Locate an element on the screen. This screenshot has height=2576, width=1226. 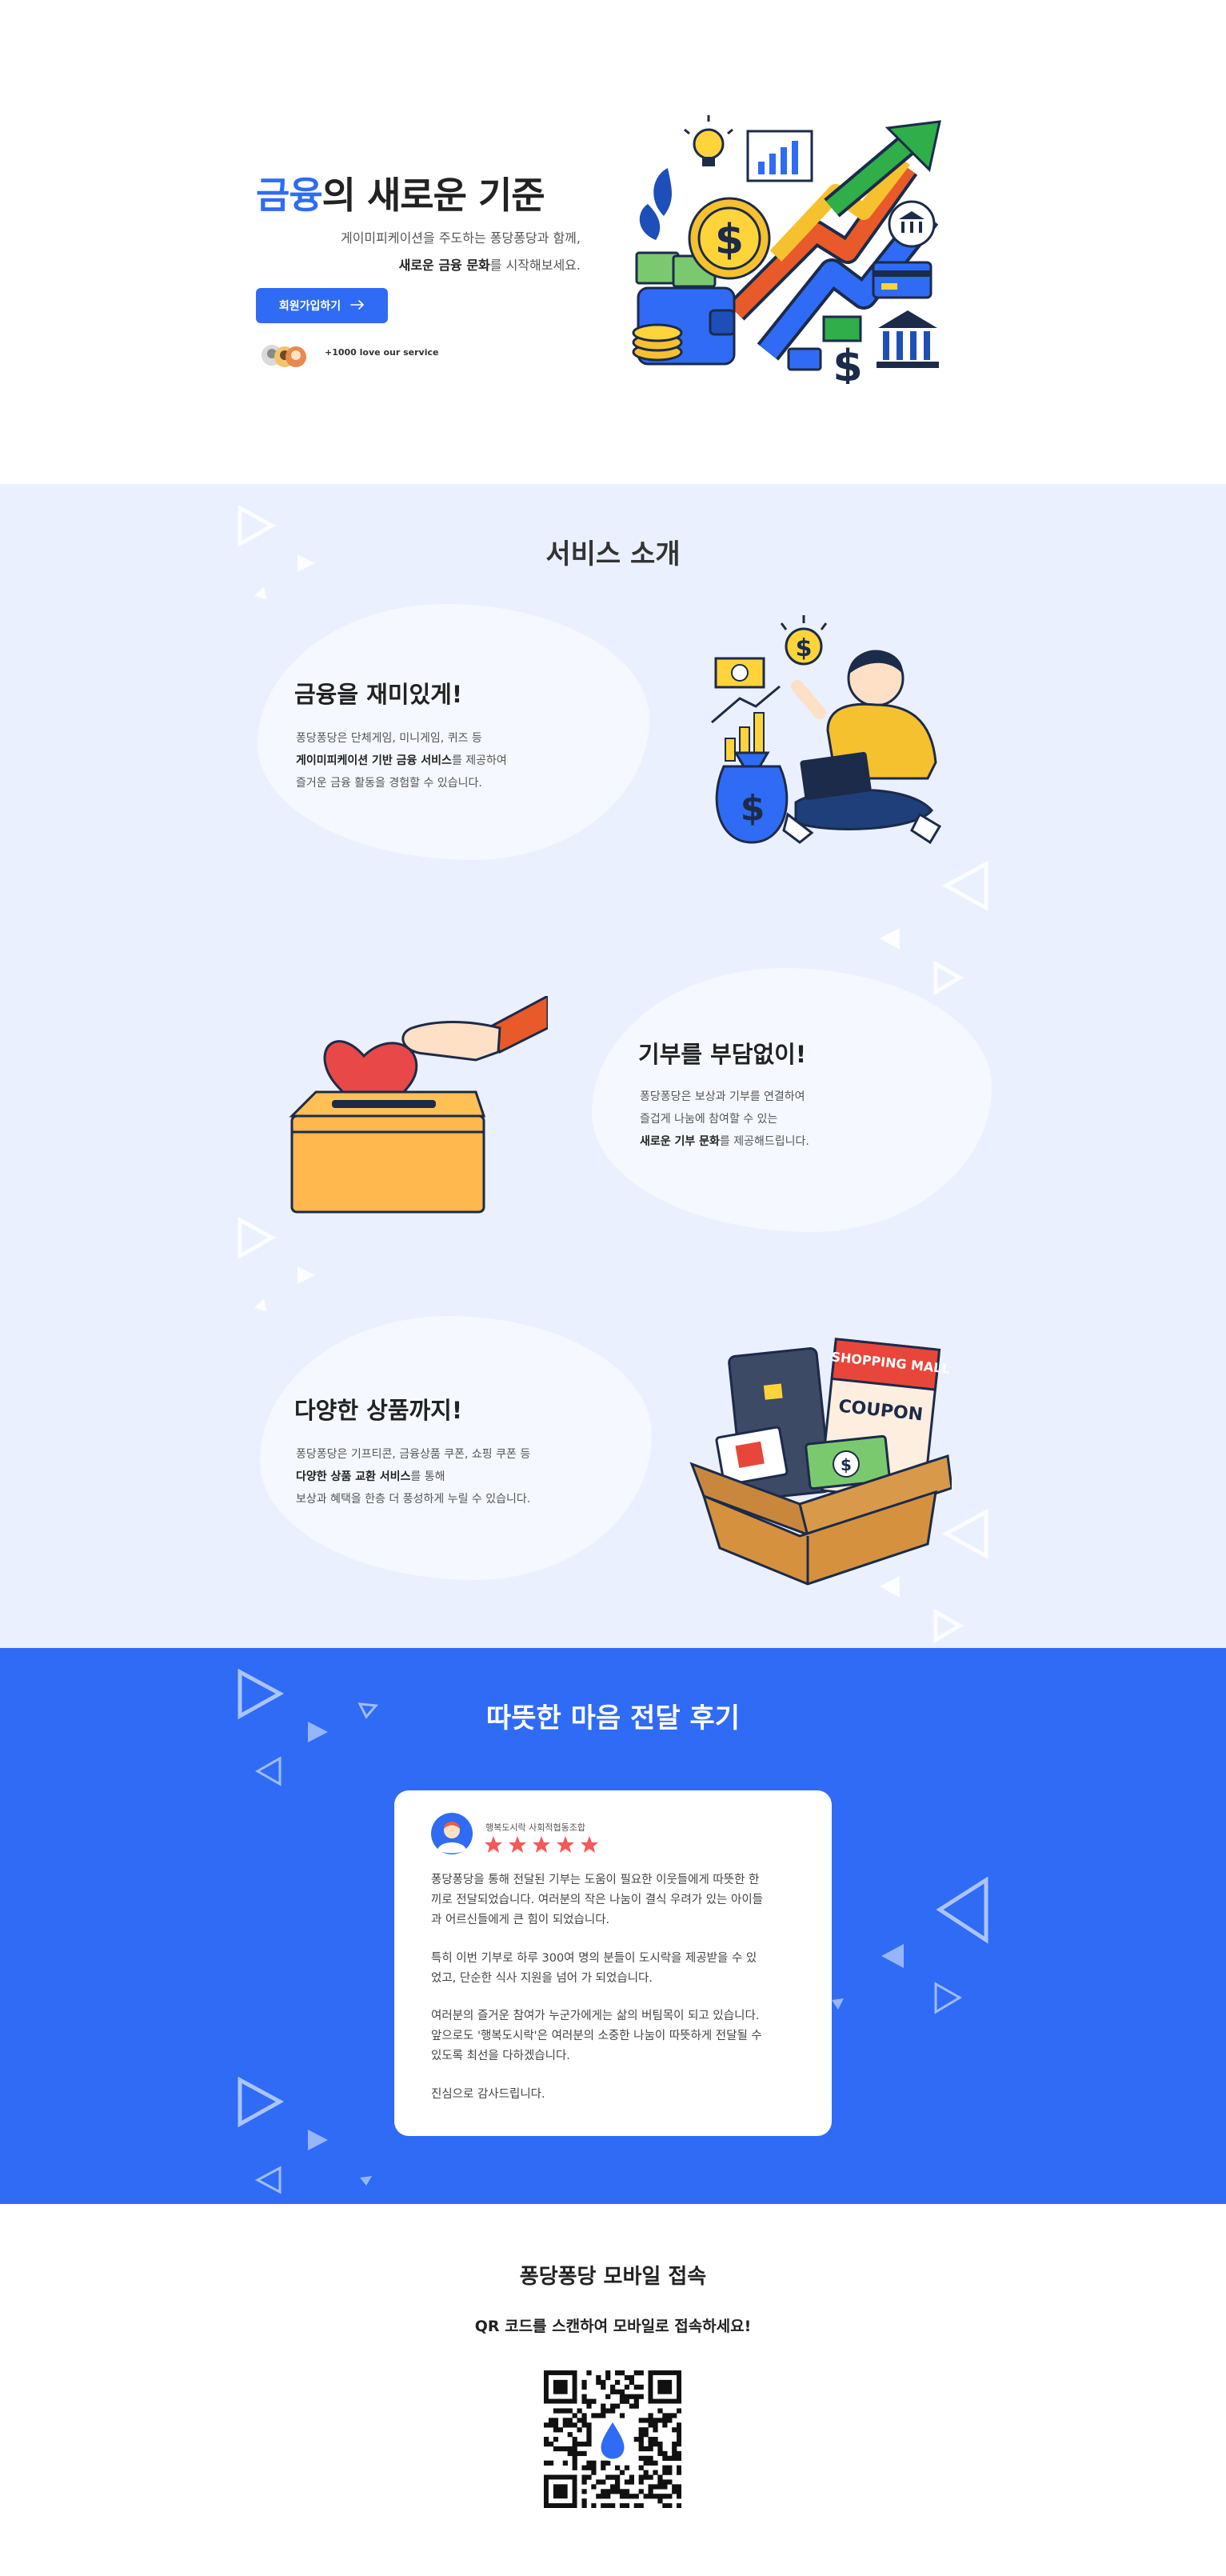
feature-desc-line: 보상과 혜택을 한층 더 풍성하게 누릴 수 있습니다. is located at coordinates (413, 1499).